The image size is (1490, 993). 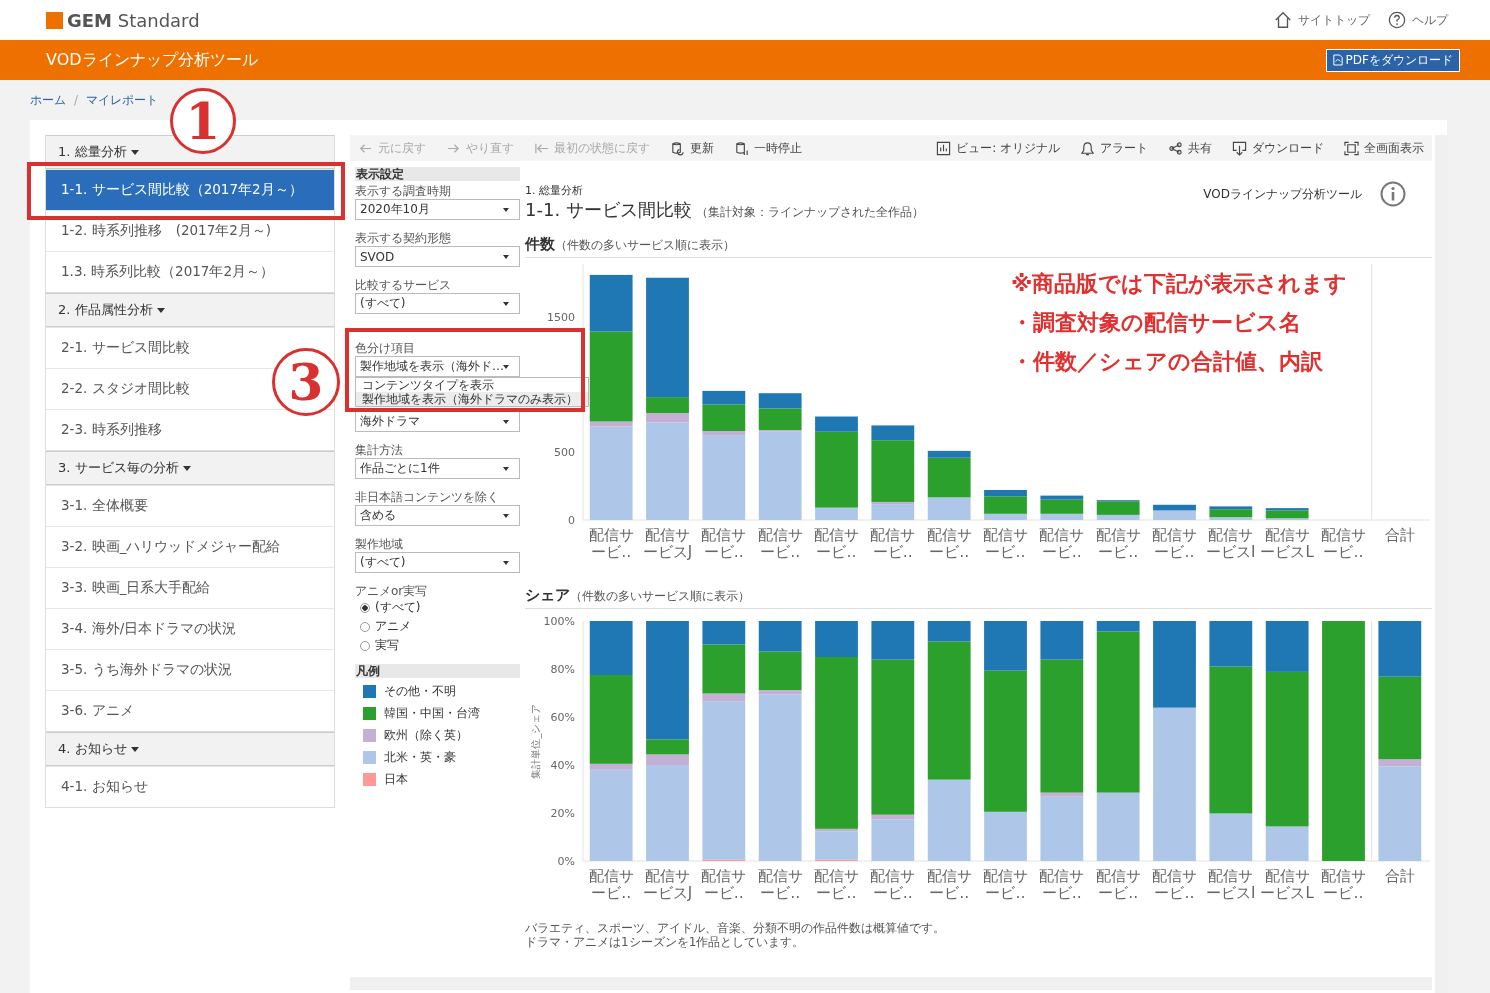 What do you see at coordinates (566, 861) in the screenshot?
I see `axis-tick-label: 0%` at bounding box center [566, 861].